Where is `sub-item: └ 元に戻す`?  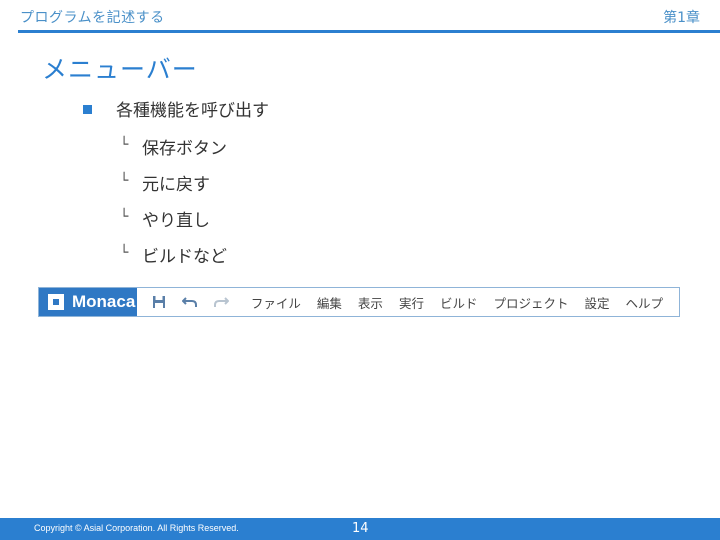 sub-item: └ 元に戻す is located at coordinates (165, 183).